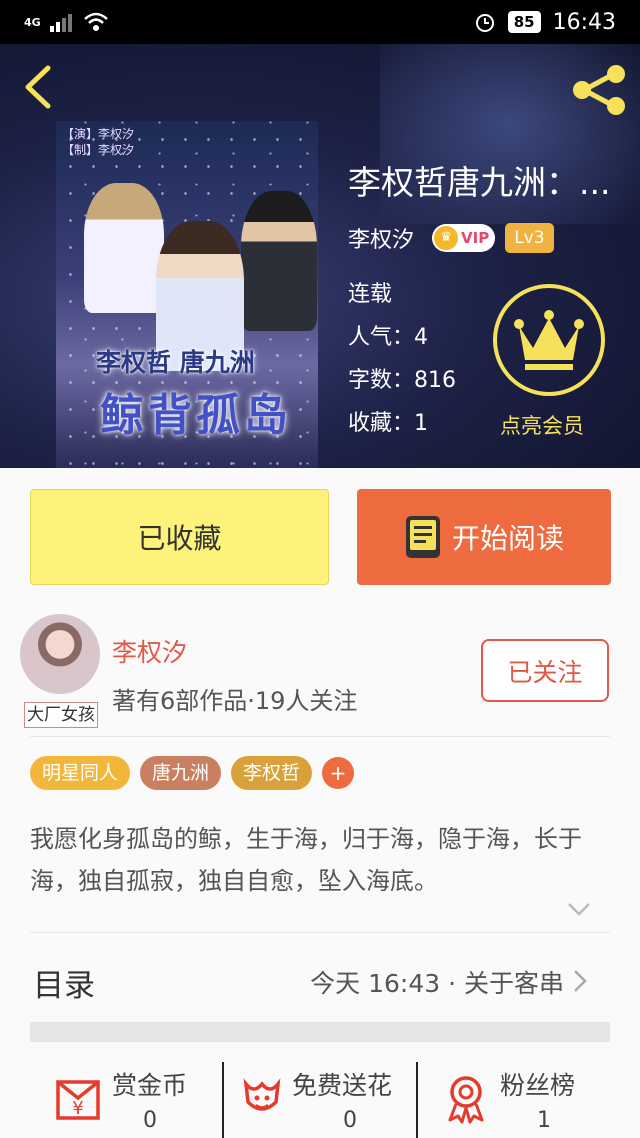  I want to click on book-icon, so click(422, 537).